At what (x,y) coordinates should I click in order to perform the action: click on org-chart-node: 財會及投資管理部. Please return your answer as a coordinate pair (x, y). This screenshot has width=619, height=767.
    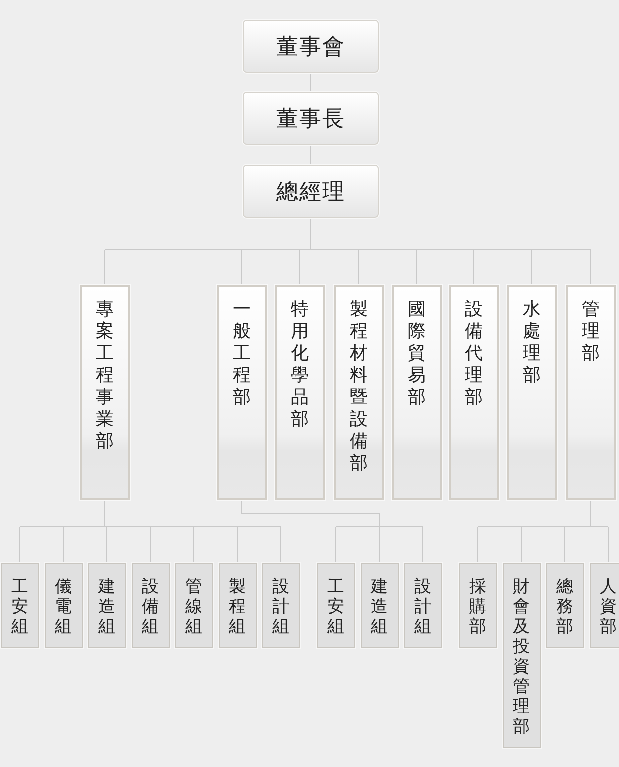
    Looking at the image, I should click on (521, 655).